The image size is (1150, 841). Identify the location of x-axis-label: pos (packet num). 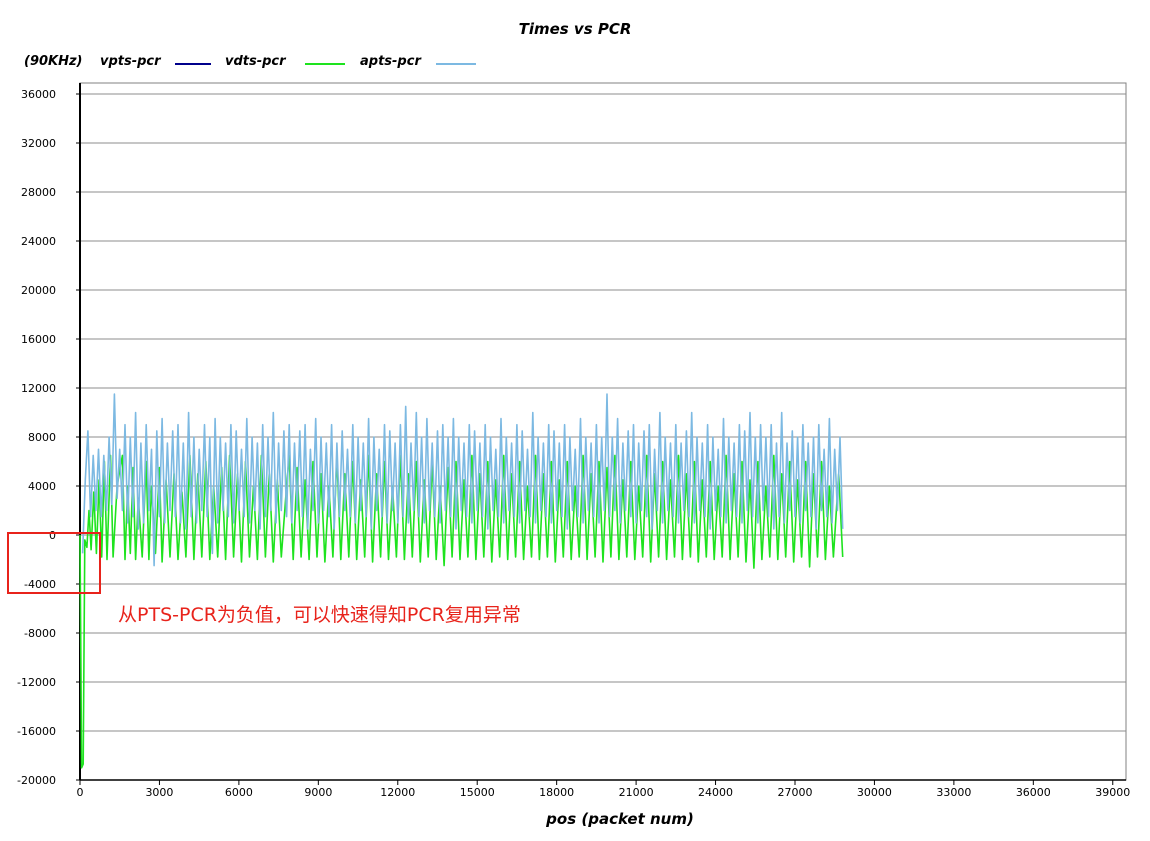
(620, 819).